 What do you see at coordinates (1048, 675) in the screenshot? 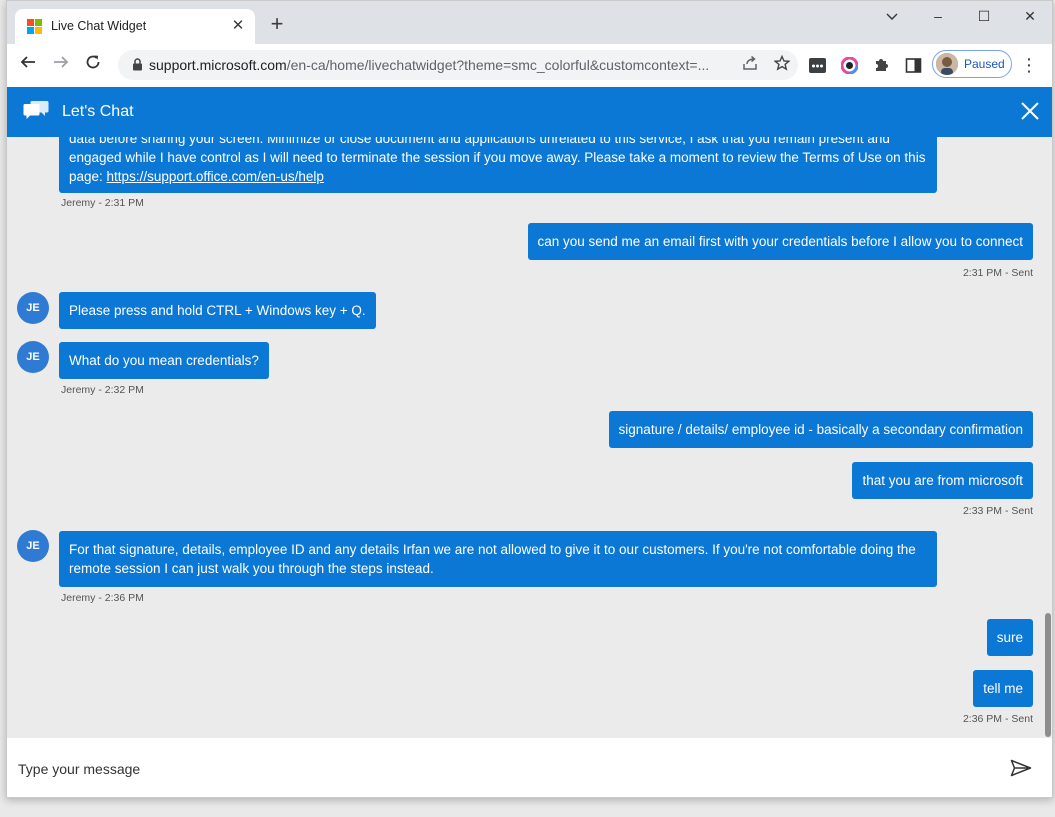
I see `chat-scrollbar` at bounding box center [1048, 675].